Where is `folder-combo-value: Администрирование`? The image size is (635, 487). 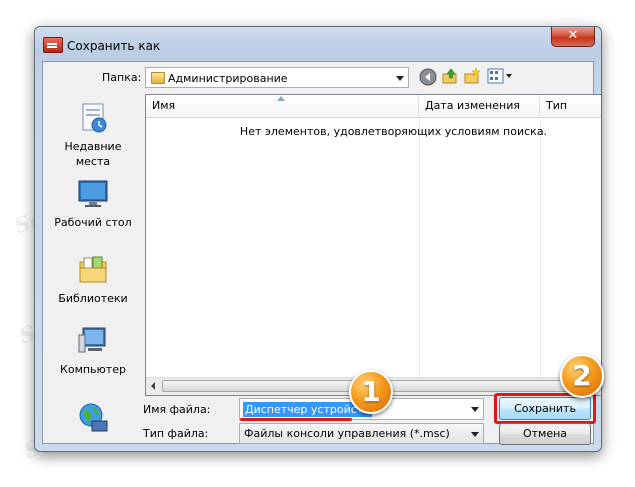
folder-combo-value: Администрирование is located at coordinates (228, 78).